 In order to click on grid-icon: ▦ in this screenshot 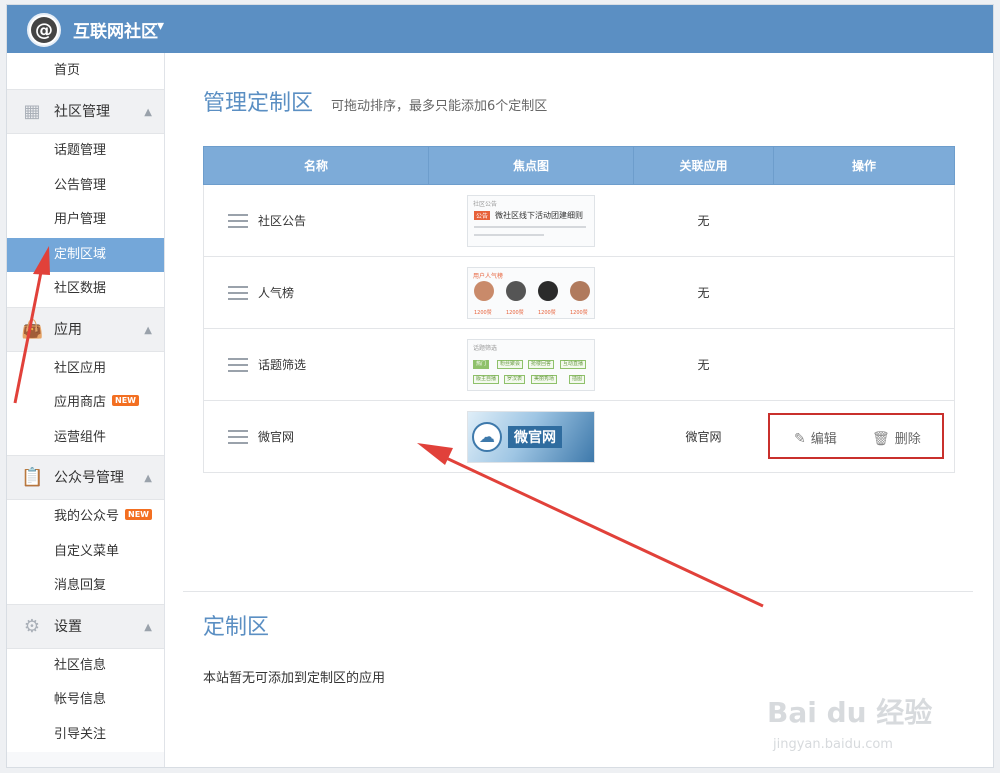, I will do `click(32, 111)`.